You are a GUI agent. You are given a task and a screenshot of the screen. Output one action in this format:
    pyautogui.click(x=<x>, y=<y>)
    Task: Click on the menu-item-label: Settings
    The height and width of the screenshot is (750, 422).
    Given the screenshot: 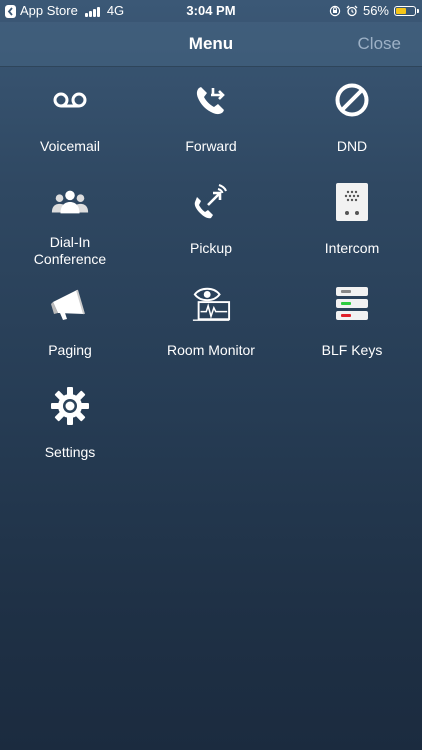 What is the action you would take?
    pyautogui.click(x=70, y=452)
    